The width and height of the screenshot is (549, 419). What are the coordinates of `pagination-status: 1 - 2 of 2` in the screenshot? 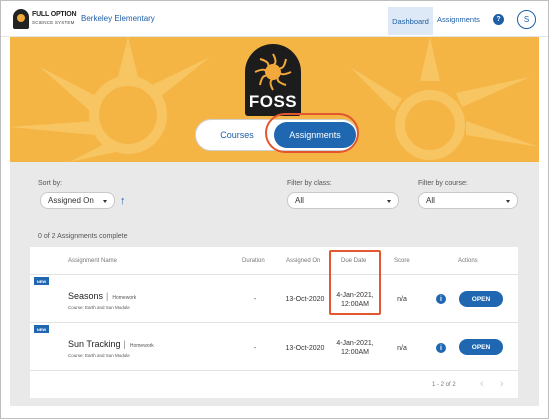 It's located at (444, 385).